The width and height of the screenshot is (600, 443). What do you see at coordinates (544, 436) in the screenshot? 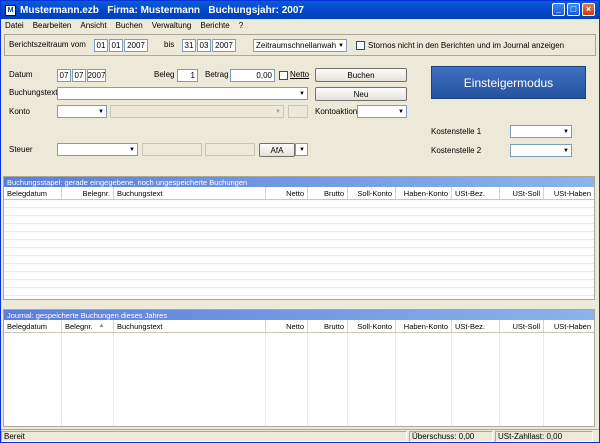
I see `status-ust-zahllast: USt-Zahllast: 0,00` at bounding box center [544, 436].